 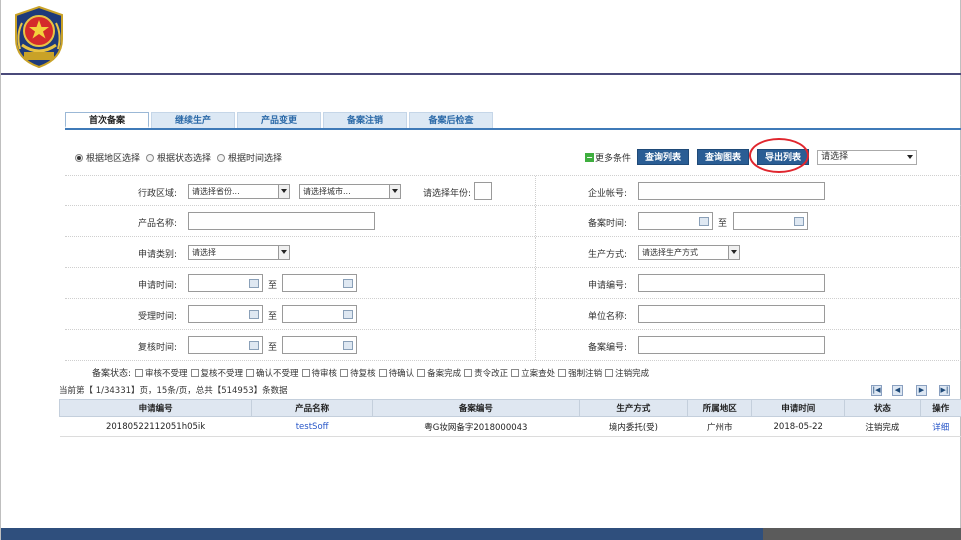 What do you see at coordinates (319, 283) in the screenshot?
I see `apply-time-end` at bounding box center [319, 283].